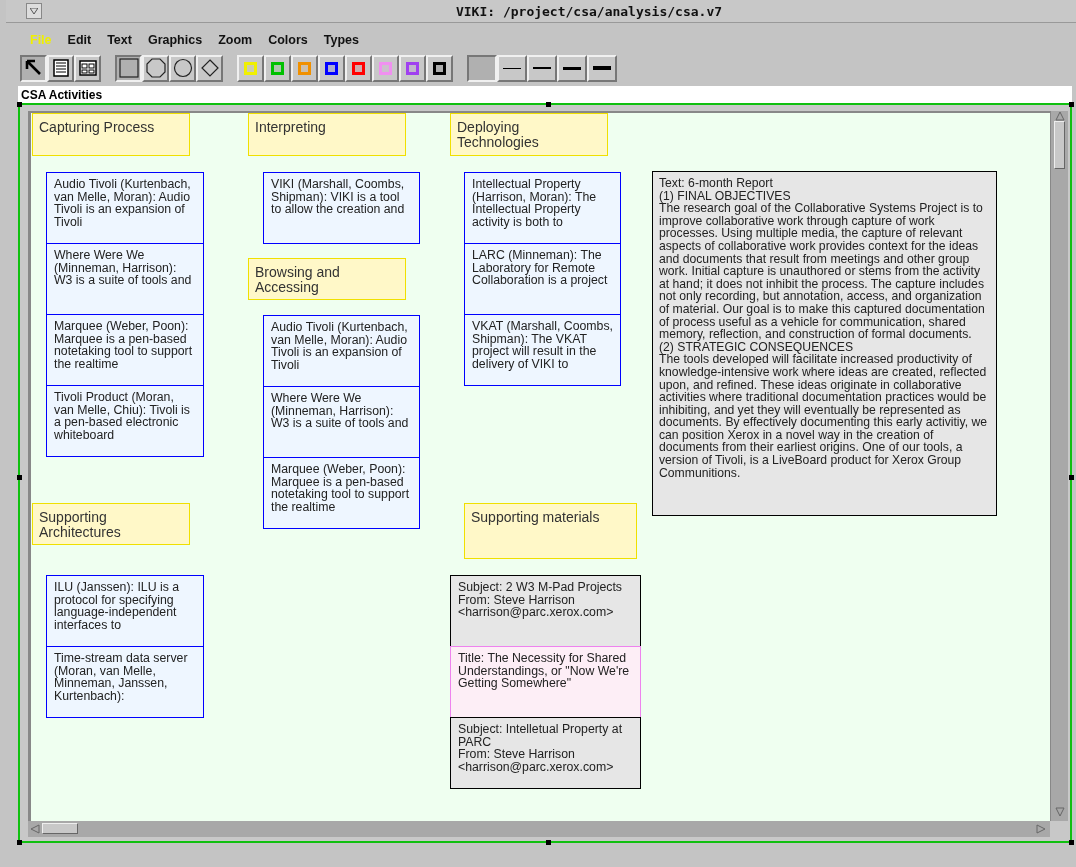 The width and height of the screenshot is (1076, 867). What do you see at coordinates (125, 421) in the screenshot?
I see `note-card: Tivoli Product (Moran, van Melle, Chiu): Tivoli is a pen-based electronic whiteboard` at bounding box center [125, 421].